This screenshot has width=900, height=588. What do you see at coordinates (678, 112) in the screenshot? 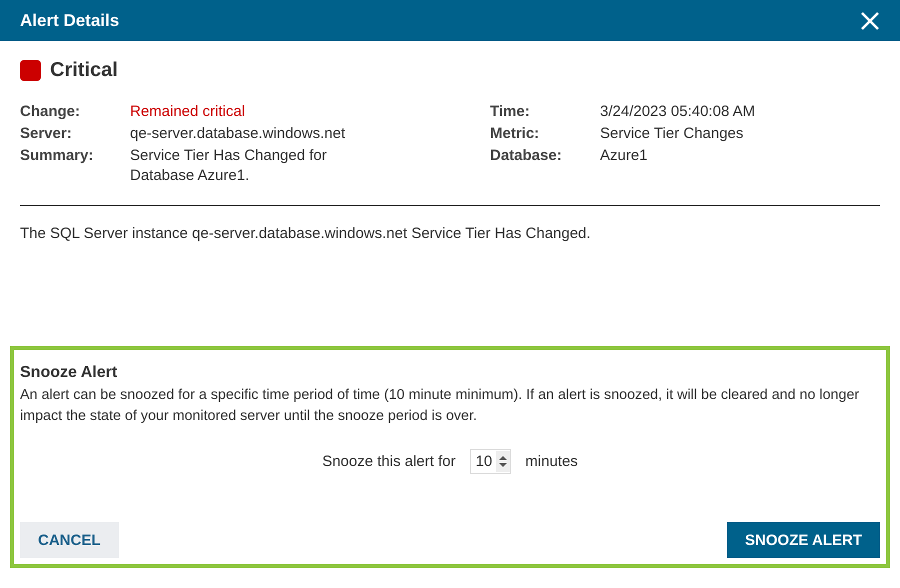
I see `field-value: 3/24/2023 05:40:08 AM` at bounding box center [678, 112].